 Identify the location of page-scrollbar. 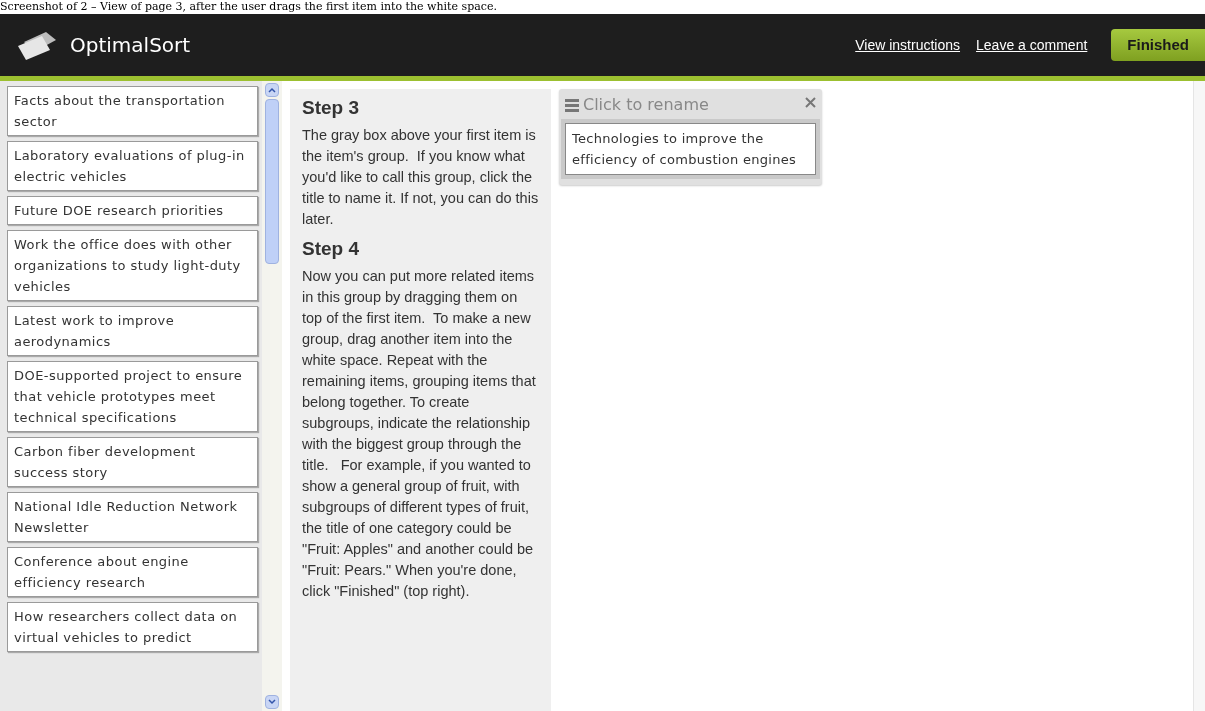
(1199, 396).